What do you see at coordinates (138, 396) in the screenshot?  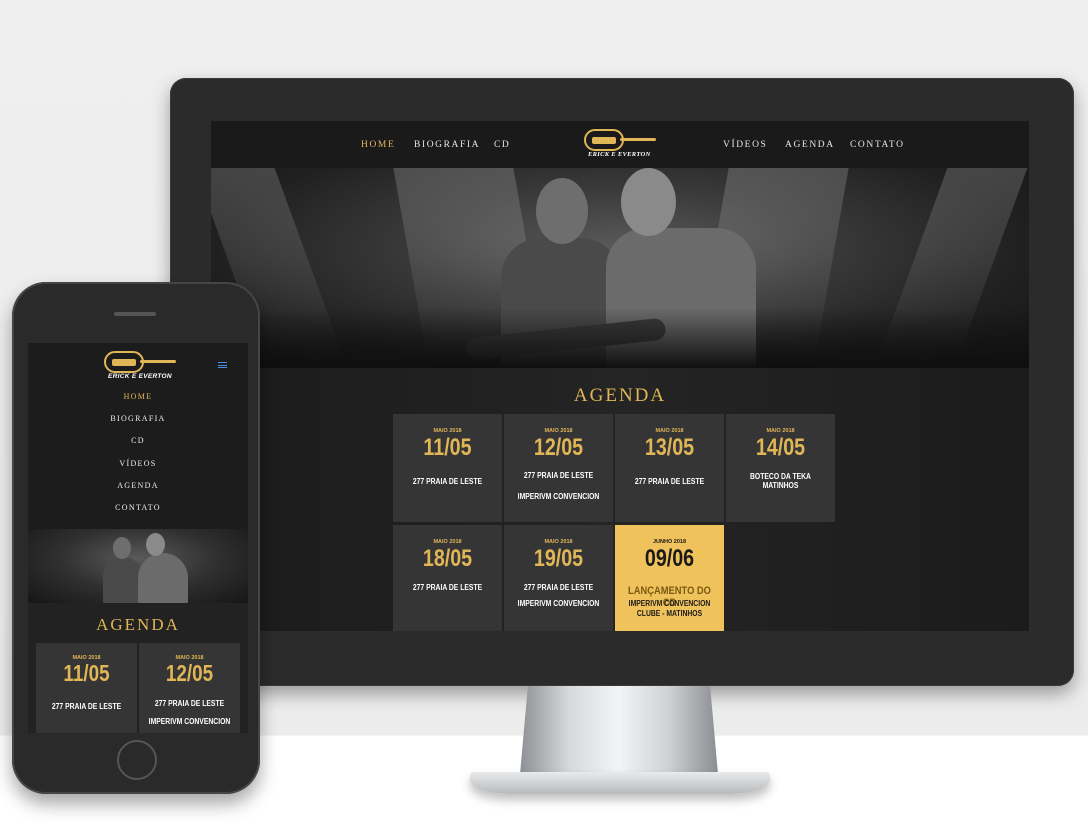 I see `mobile-nav-home: HOME` at bounding box center [138, 396].